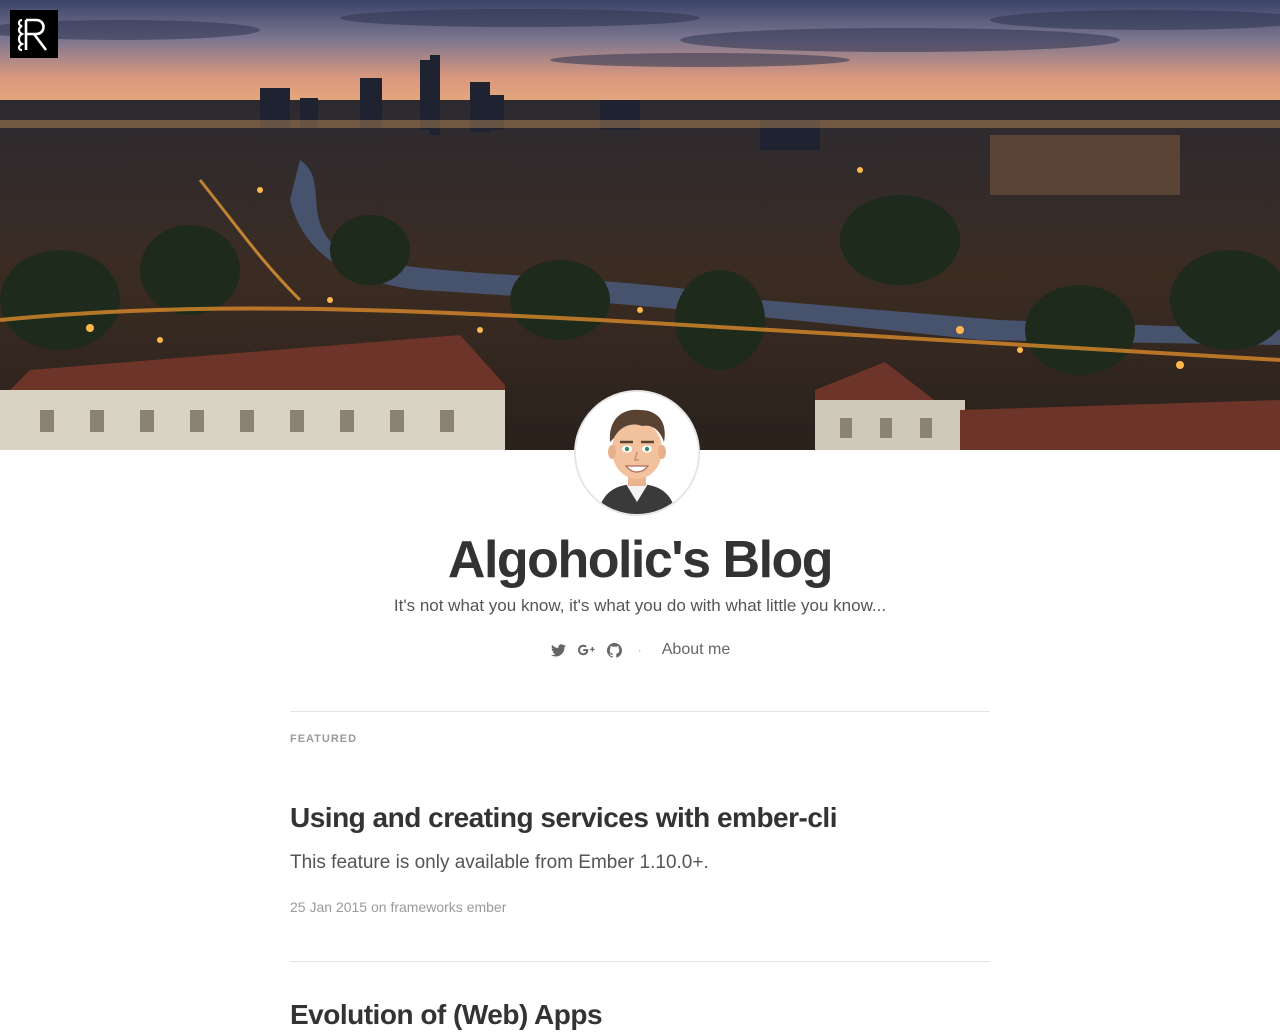  Describe the element at coordinates (426, 907) in the screenshot. I see `post-tag-link: frameworks` at that location.